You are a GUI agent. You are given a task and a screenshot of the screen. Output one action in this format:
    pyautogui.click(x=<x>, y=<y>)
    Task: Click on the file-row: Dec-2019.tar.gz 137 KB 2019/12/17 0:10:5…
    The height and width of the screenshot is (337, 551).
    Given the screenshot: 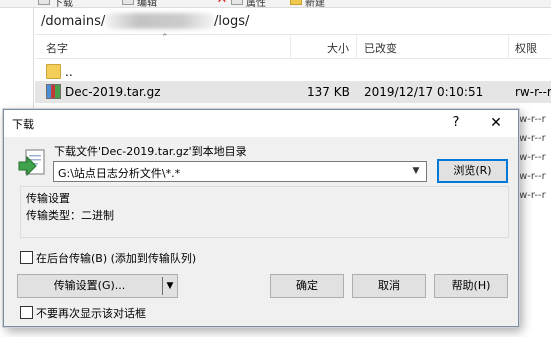 What is the action you would take?
    pyautogui.click(x=293, y=92)
    